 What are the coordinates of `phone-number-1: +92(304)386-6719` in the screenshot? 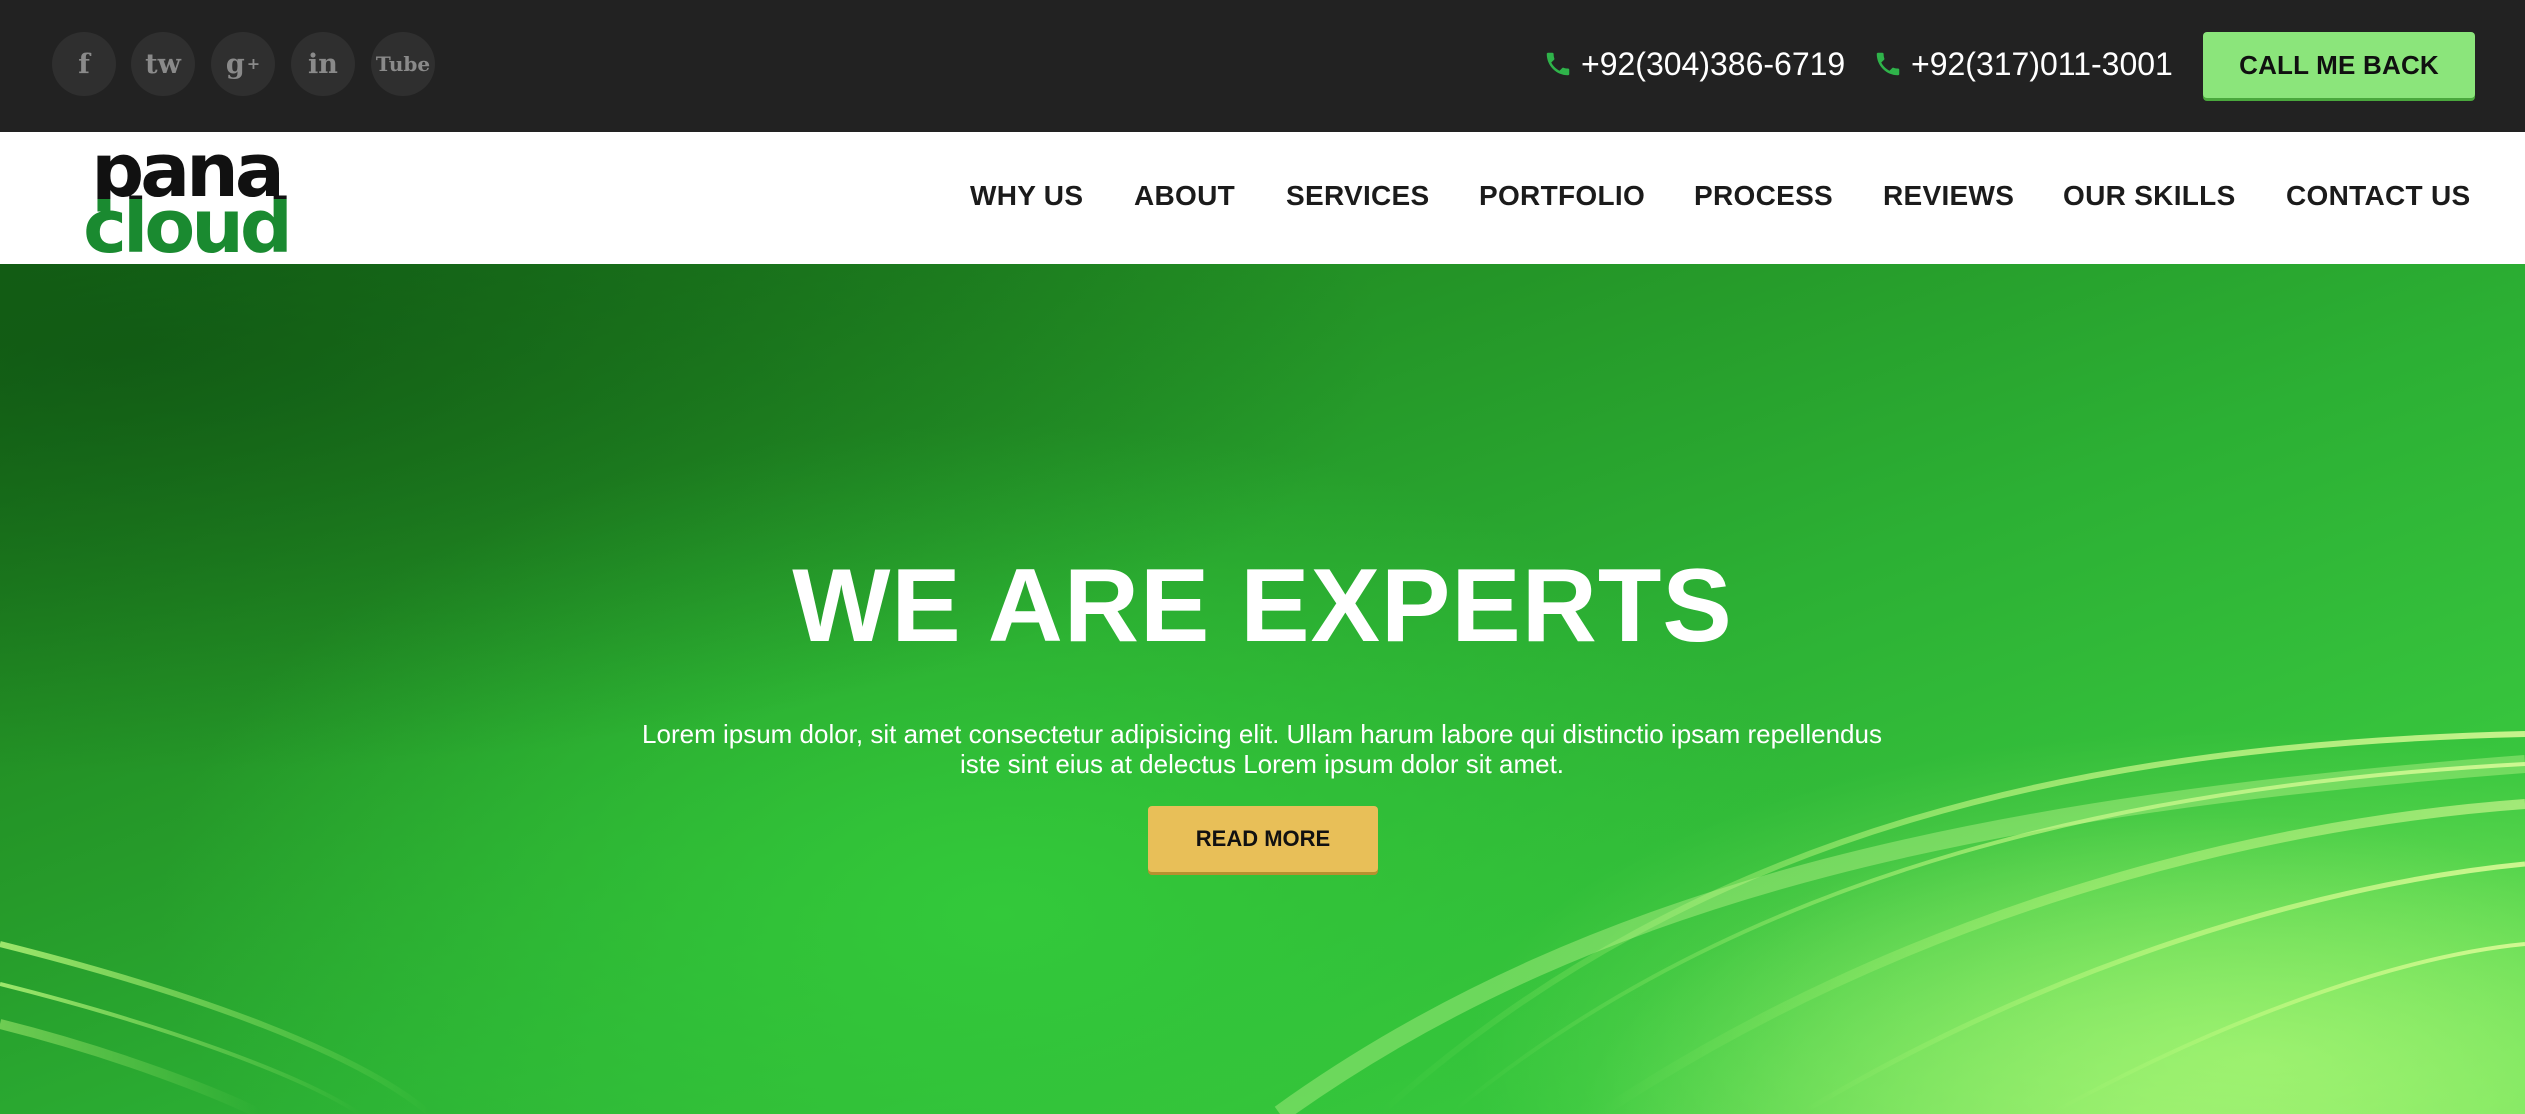 It's located at (1694, 64).